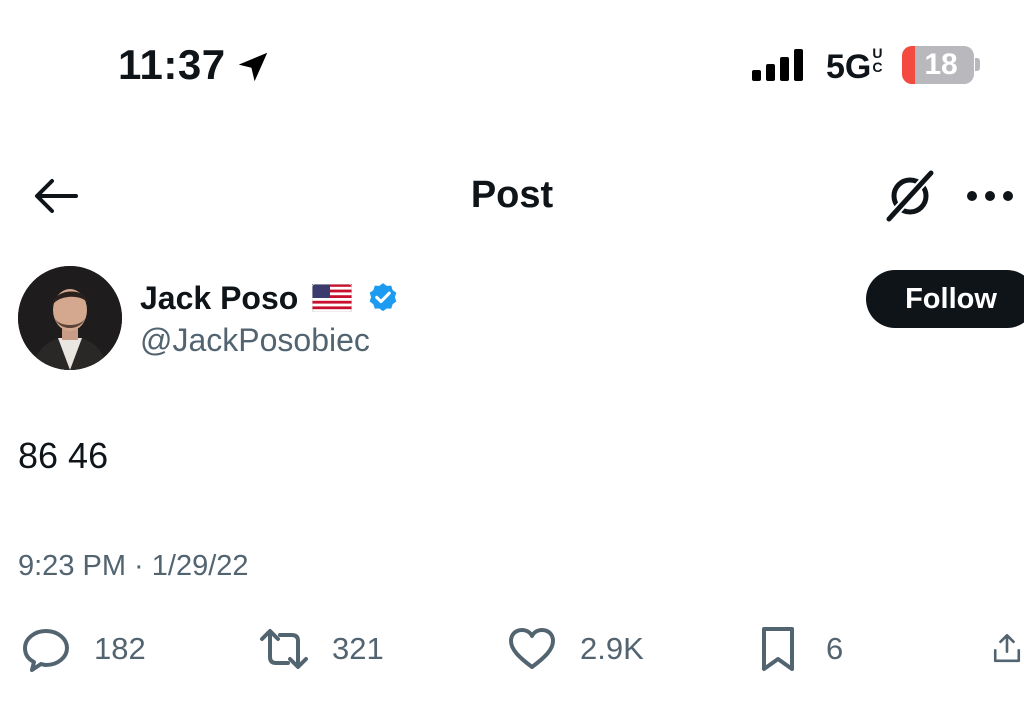 The height and width of the screenshot is (725, 1024). What do you see at coordinates (332, 298) in the screenshot?
I see `us-flag-icon` at bounding box center [332, 298].